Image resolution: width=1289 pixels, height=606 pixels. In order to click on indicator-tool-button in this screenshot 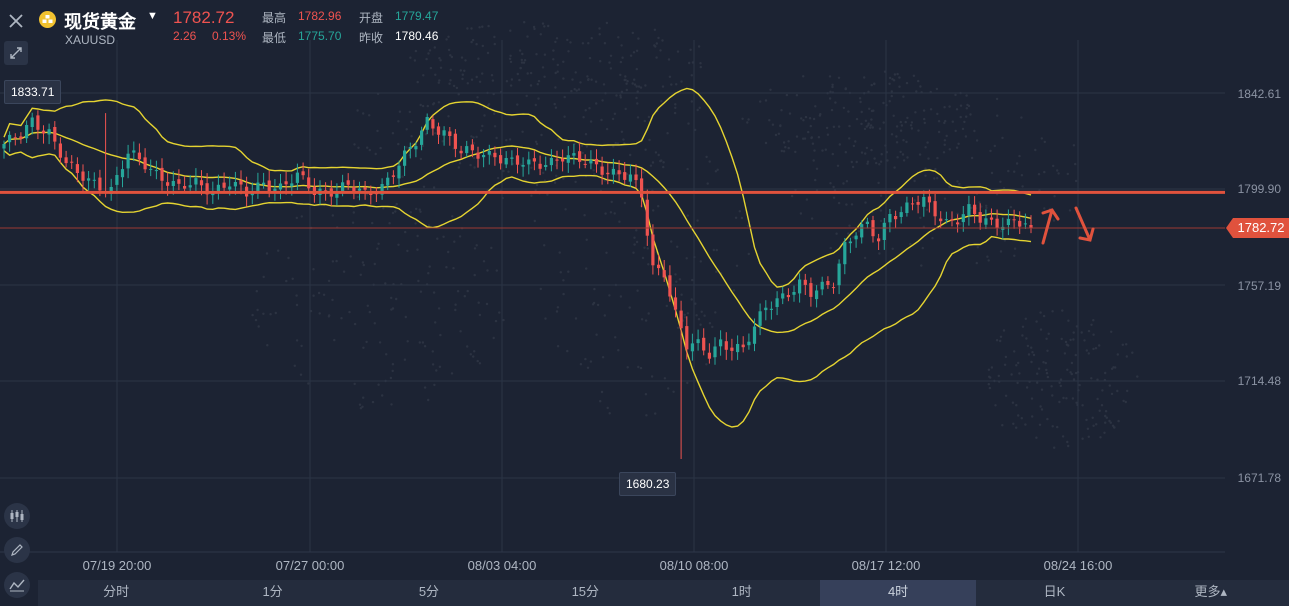, I will do `click(17, 585)`.